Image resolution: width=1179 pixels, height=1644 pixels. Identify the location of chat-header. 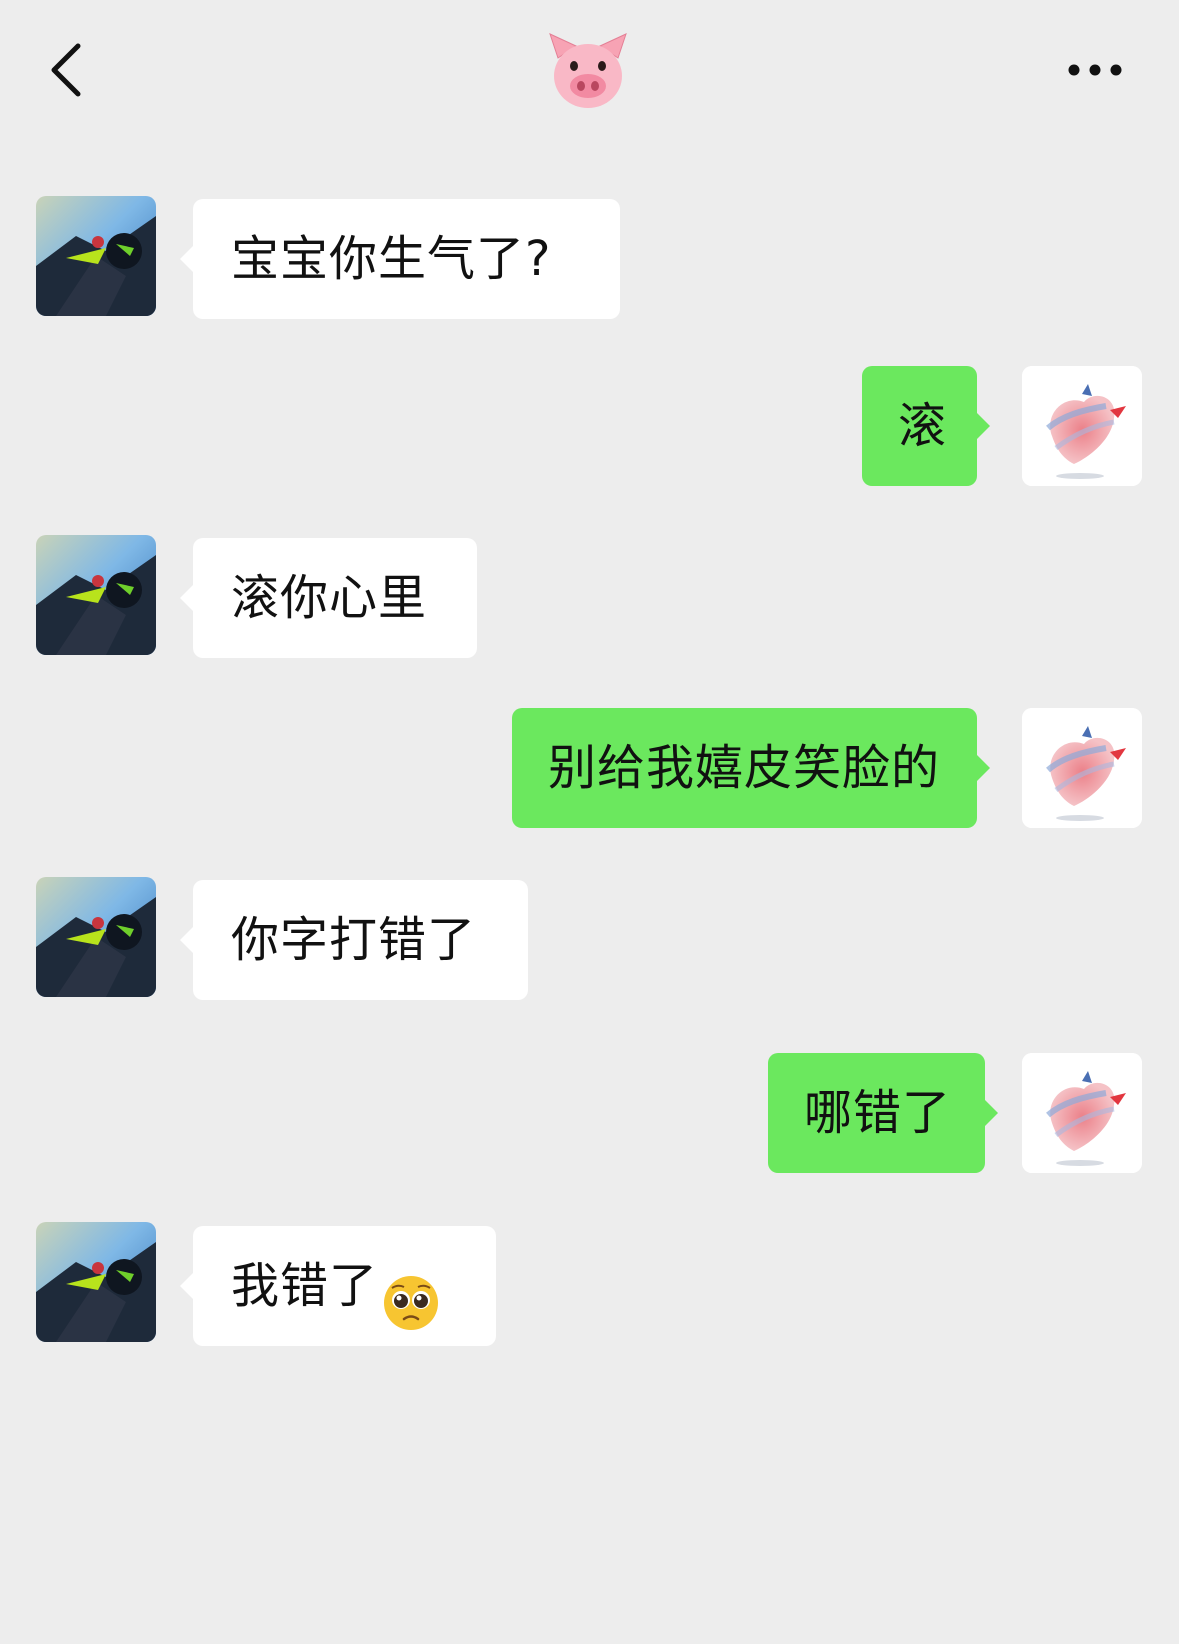
(589, 70).